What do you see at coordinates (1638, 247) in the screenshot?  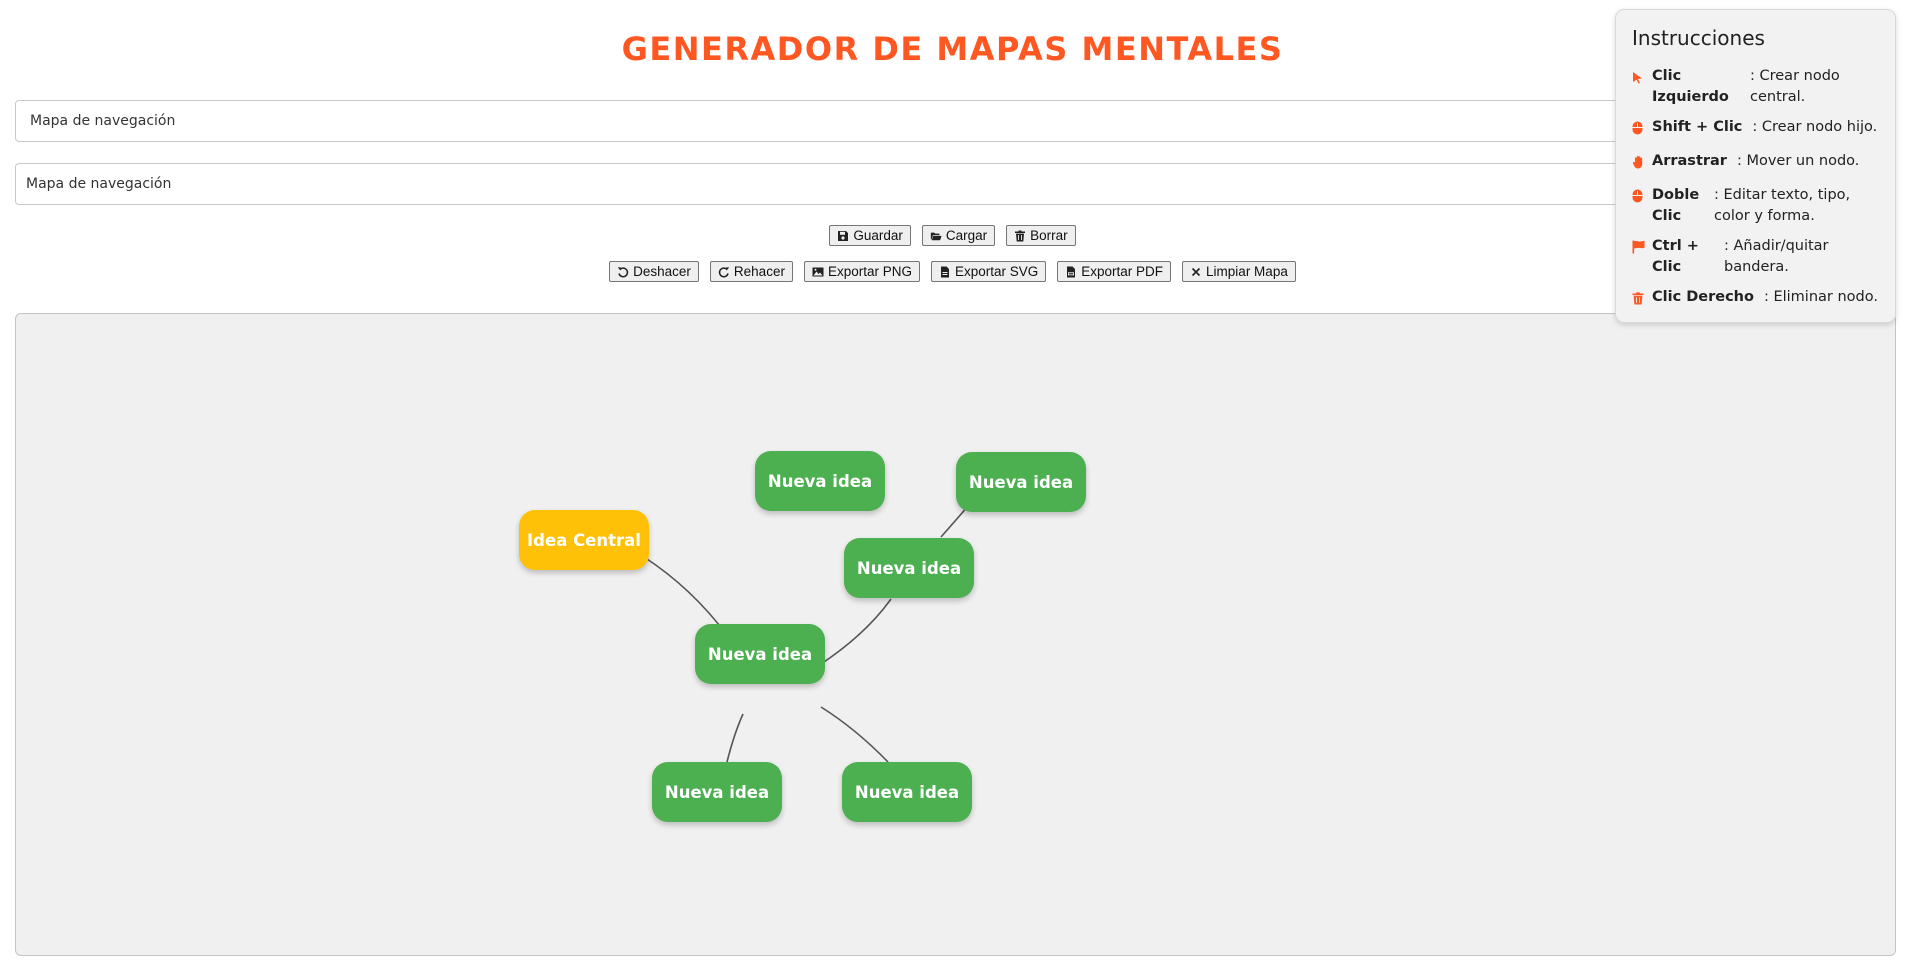 I see `flag-icon` at bounding box center [1638, 247].